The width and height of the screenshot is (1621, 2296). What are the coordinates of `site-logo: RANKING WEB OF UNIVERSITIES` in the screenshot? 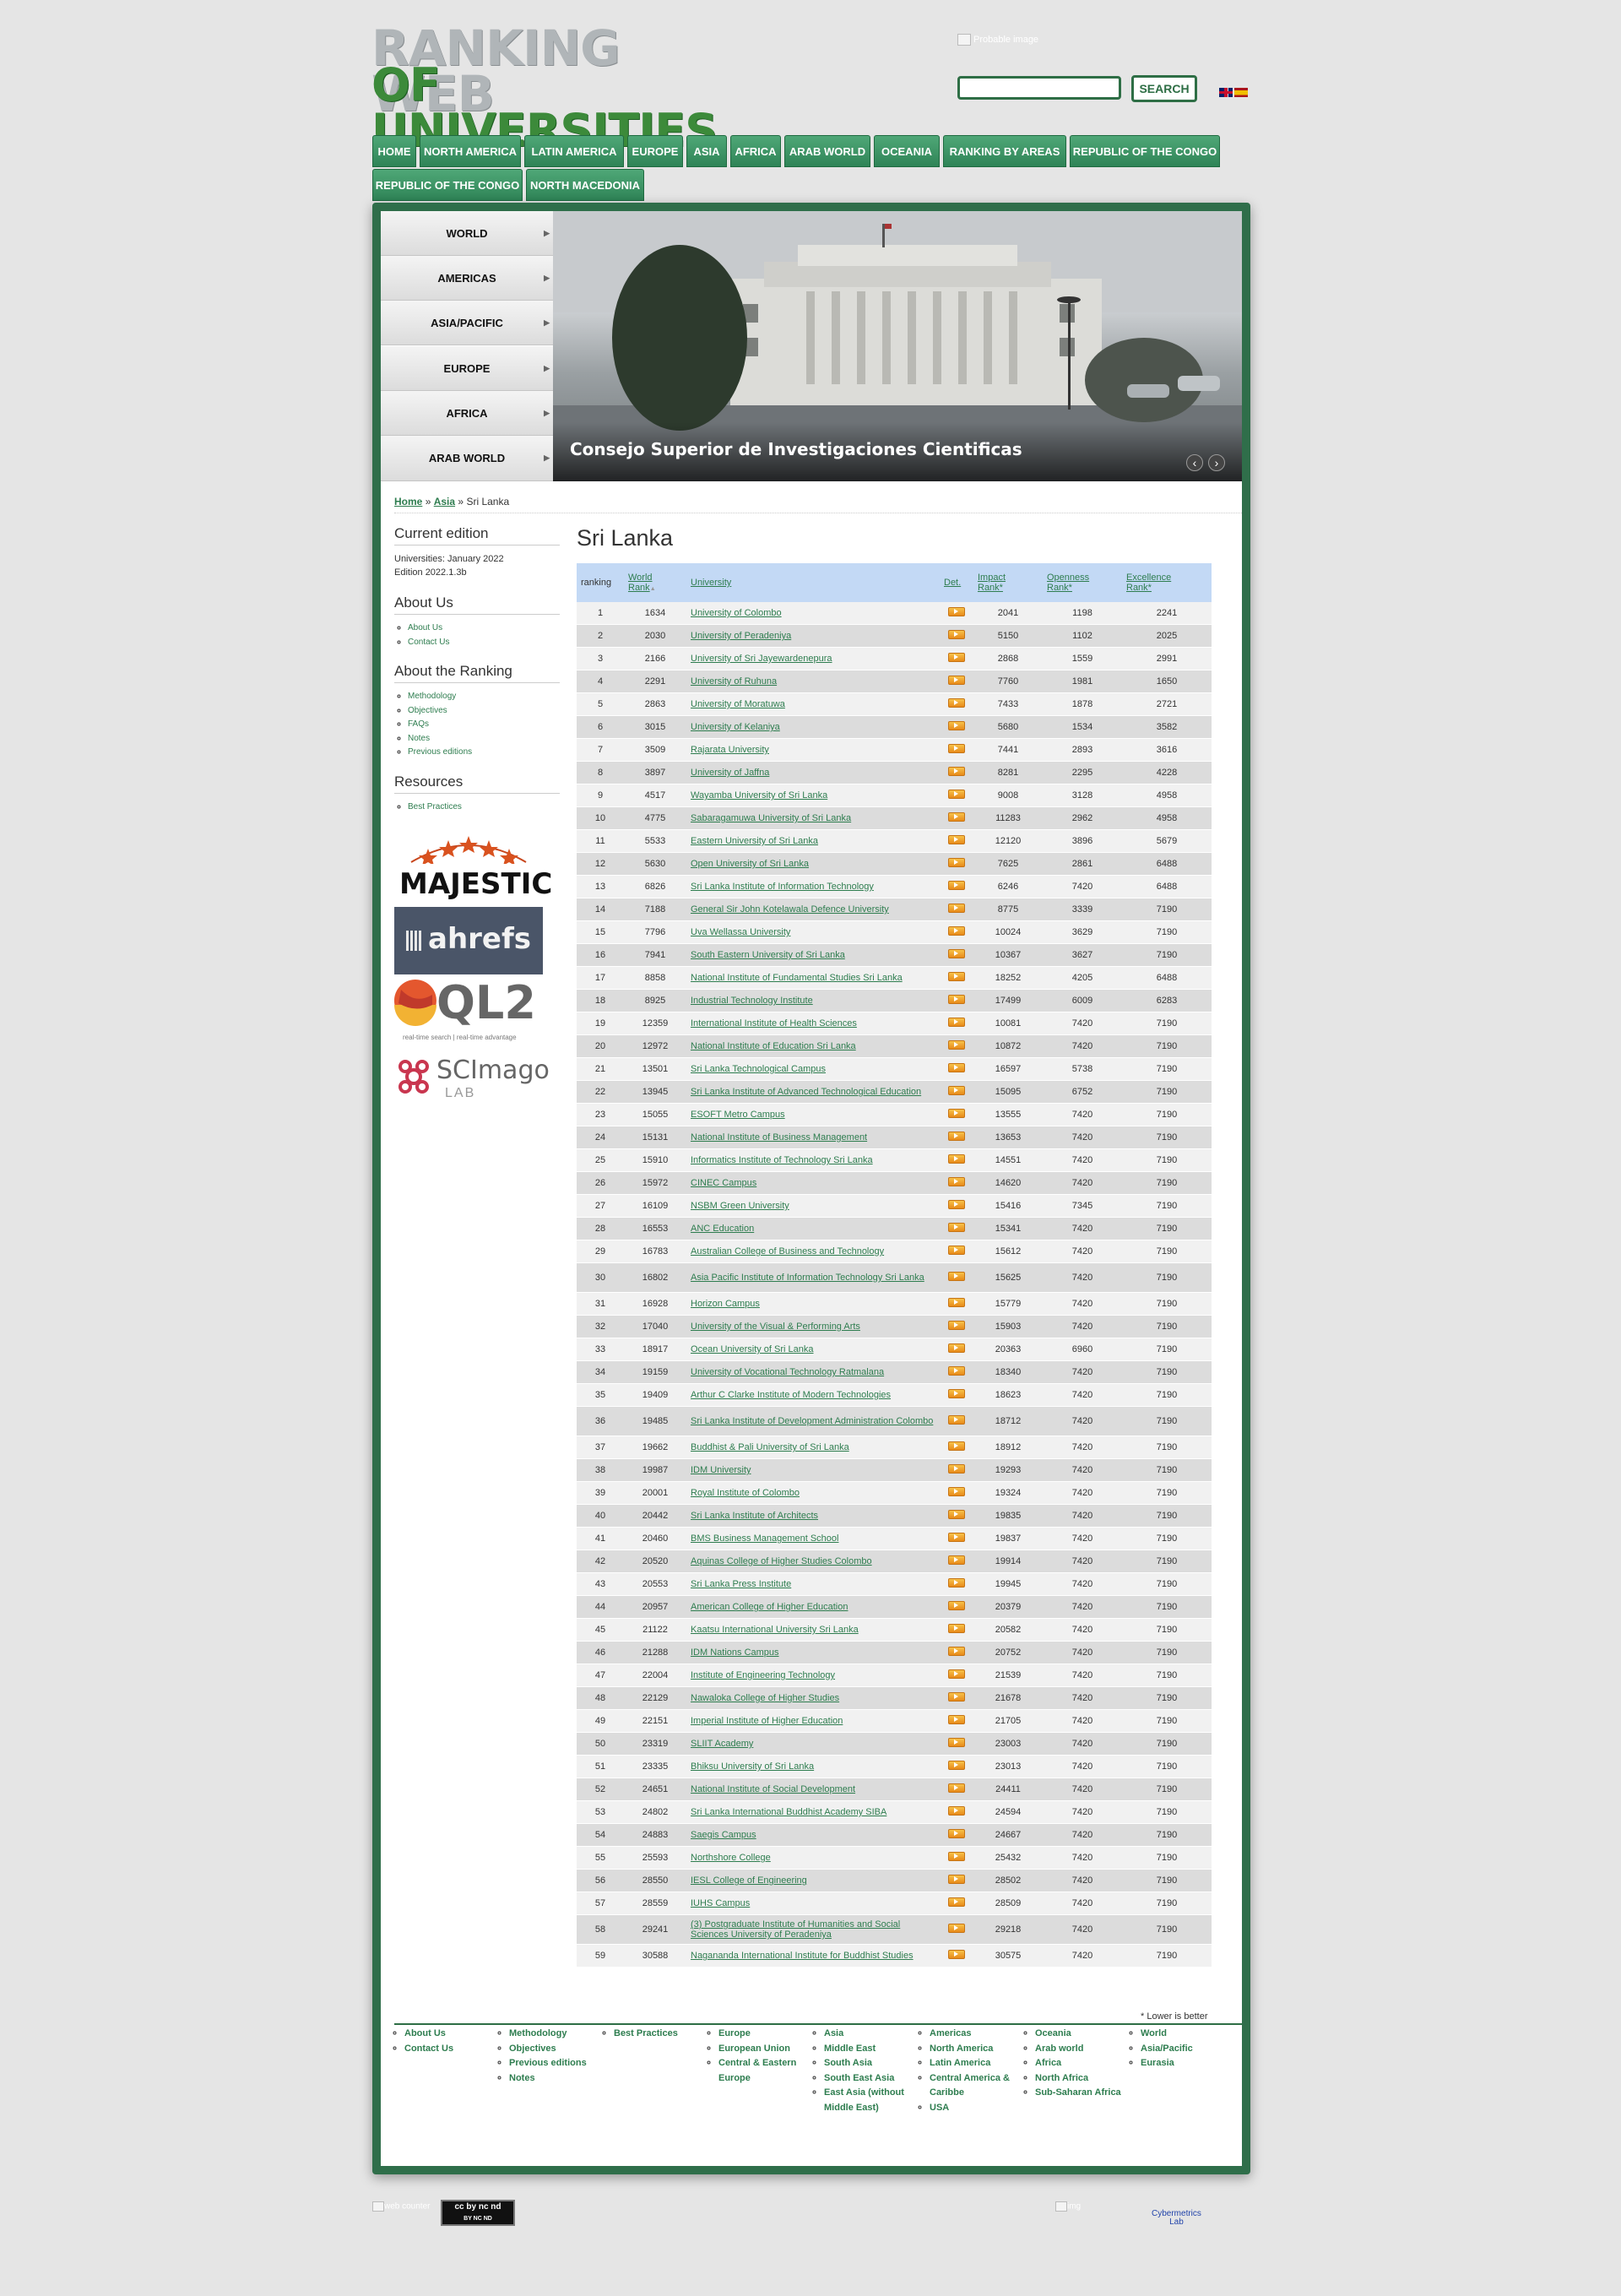 It's located at (557, 89).